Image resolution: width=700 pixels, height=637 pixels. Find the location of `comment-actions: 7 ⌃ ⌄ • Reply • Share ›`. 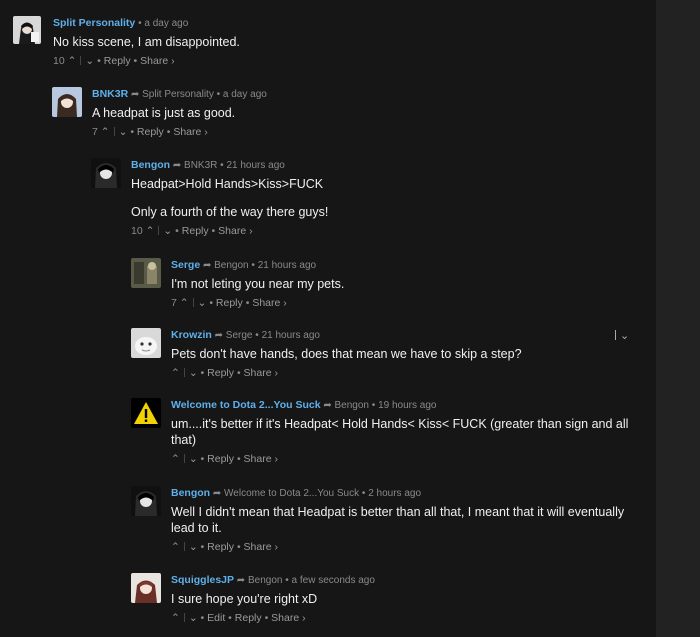

comment-actions: 7 ⌃ ⌄ • Reply • Share › is located at coordinates (229, 303).